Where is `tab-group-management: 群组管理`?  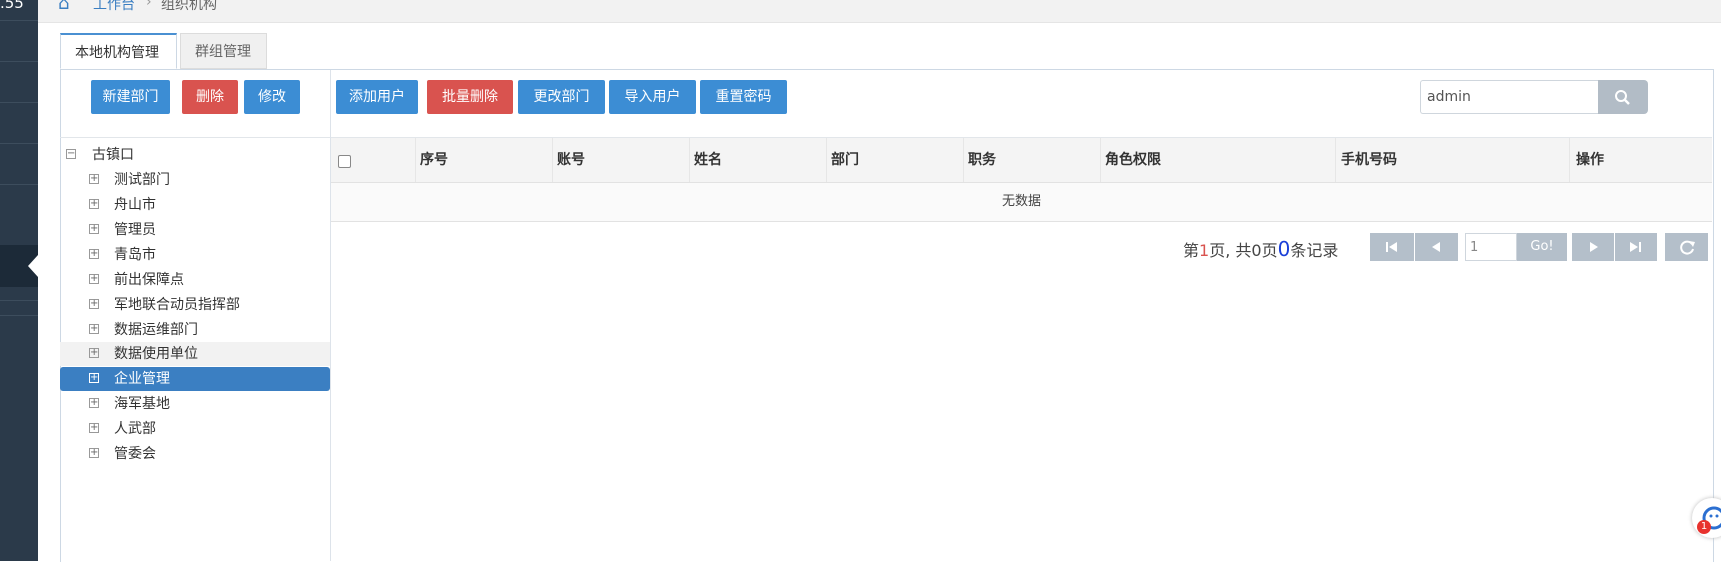 tab-group-management: 群组管理 is located at coordinates (223, 51).